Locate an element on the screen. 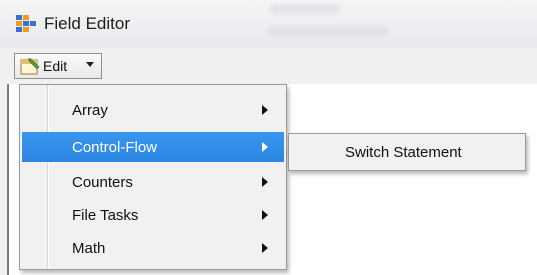 The width and height of the screenshot is (537, 275). edit-dropdown-button: Edit is located at coordinates (58, 66).